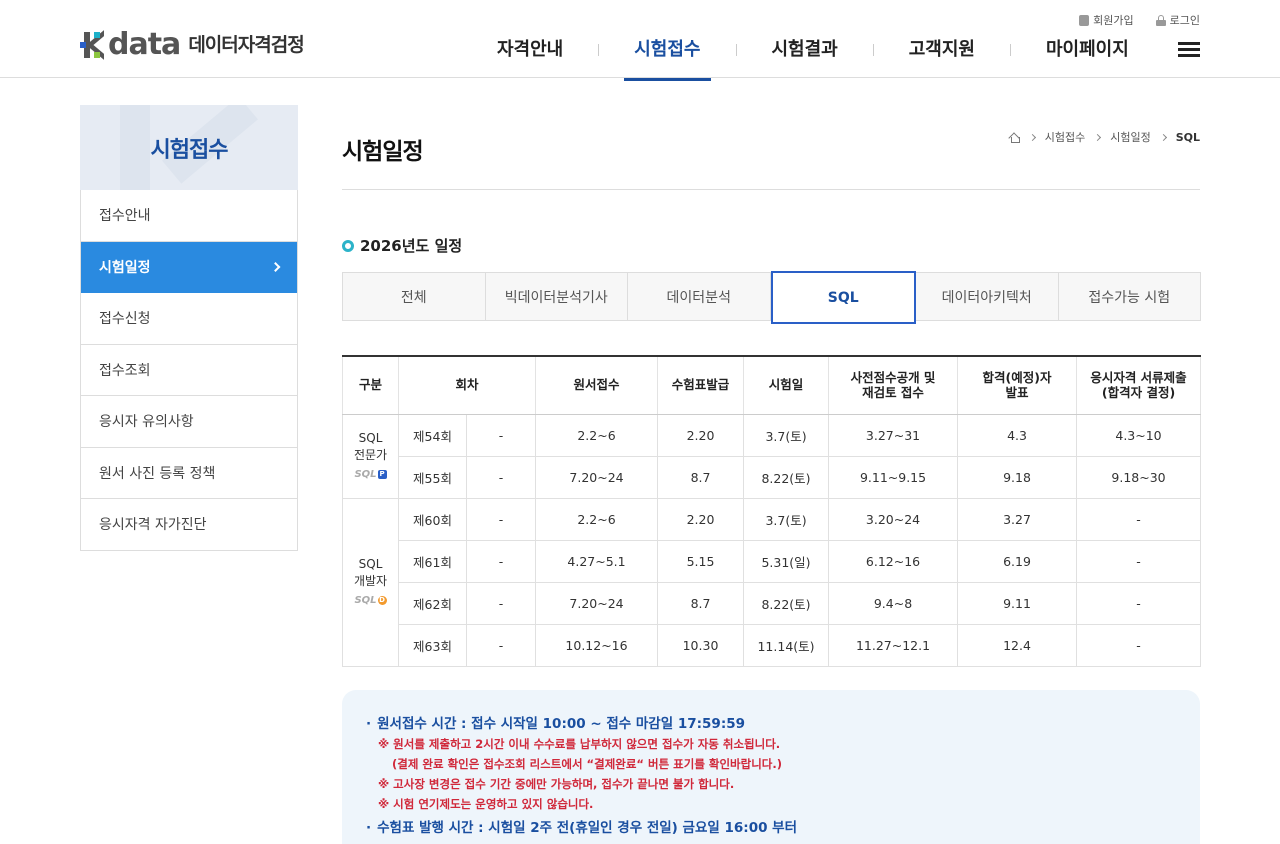  What do you see at coordinates (597, 477) in the screenshot?
I see `table-cell: 7.20~24` at bounding box center [597, 477].